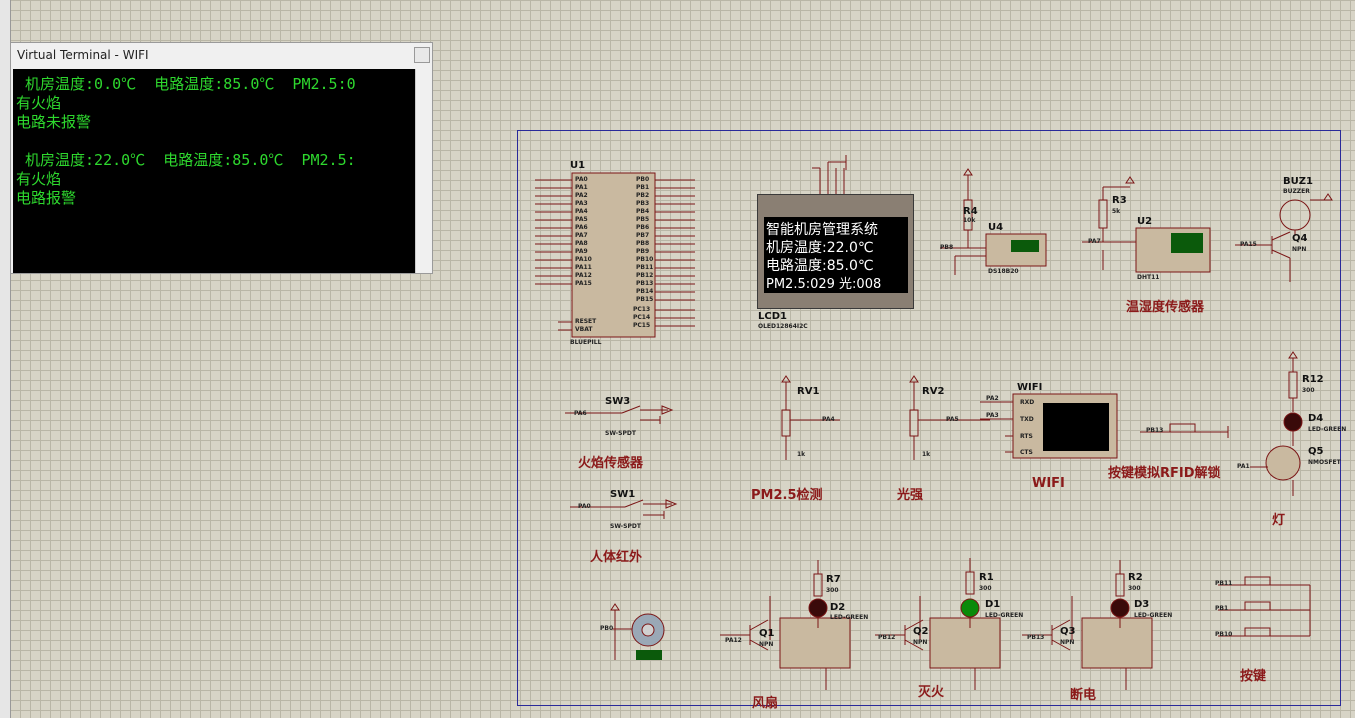 The width and height of the screenshot is (1355, 718). I want to click on key-net-pb10: PB10, so click(1224, 634).